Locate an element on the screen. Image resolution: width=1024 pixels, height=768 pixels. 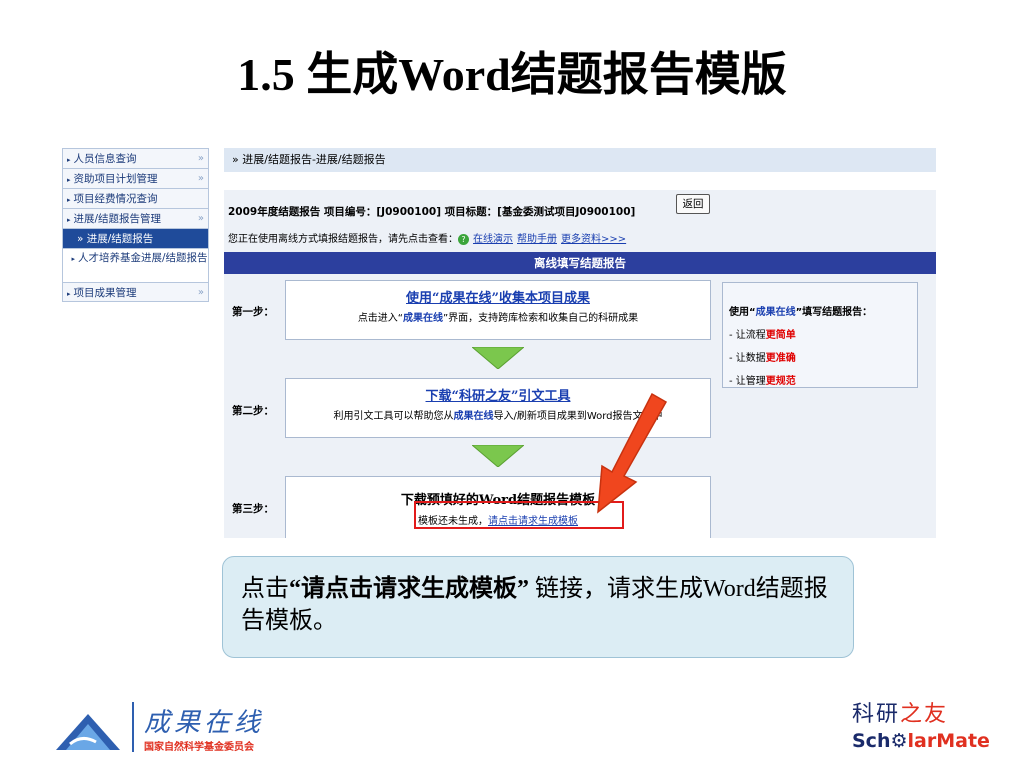
panel-header: 离线填写结题报告 is located at coordinates (580, 263).